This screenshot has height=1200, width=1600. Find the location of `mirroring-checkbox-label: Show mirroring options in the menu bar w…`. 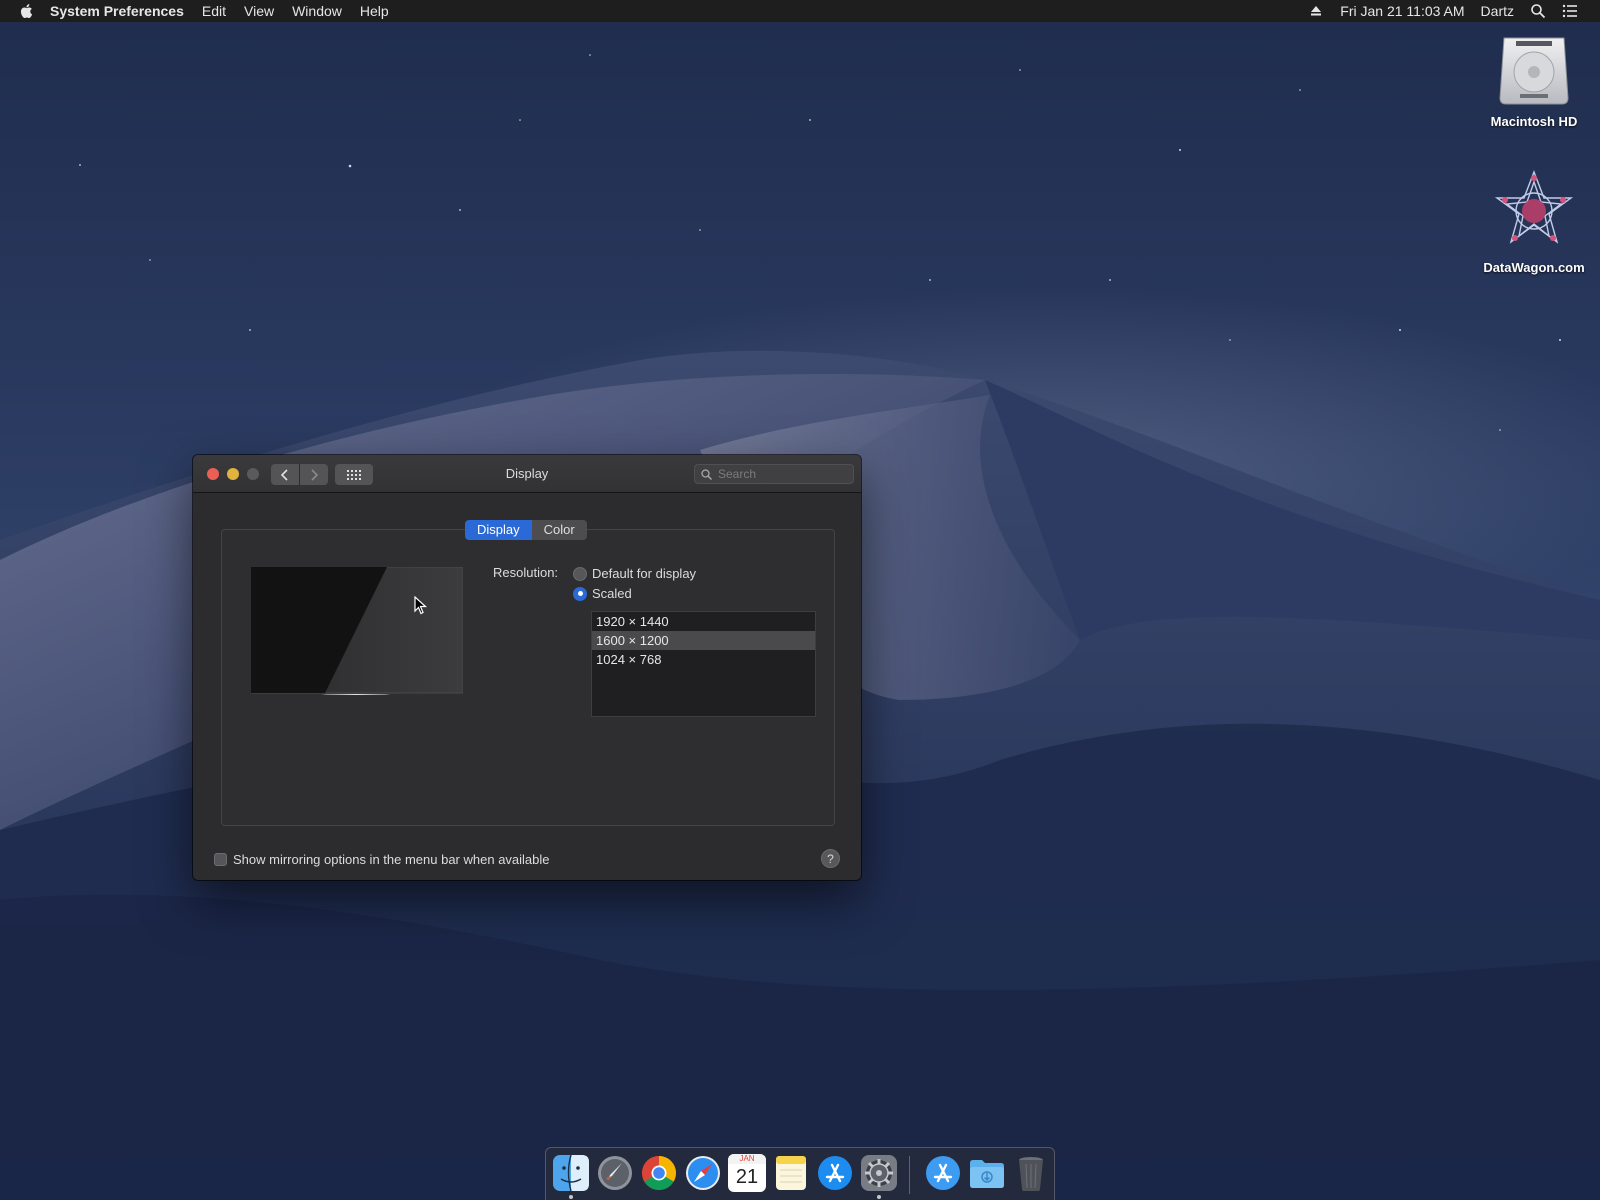

mirroring-checkbox-label: Show mirroring options in the menu bar w… is located at coordinates (391, 859).